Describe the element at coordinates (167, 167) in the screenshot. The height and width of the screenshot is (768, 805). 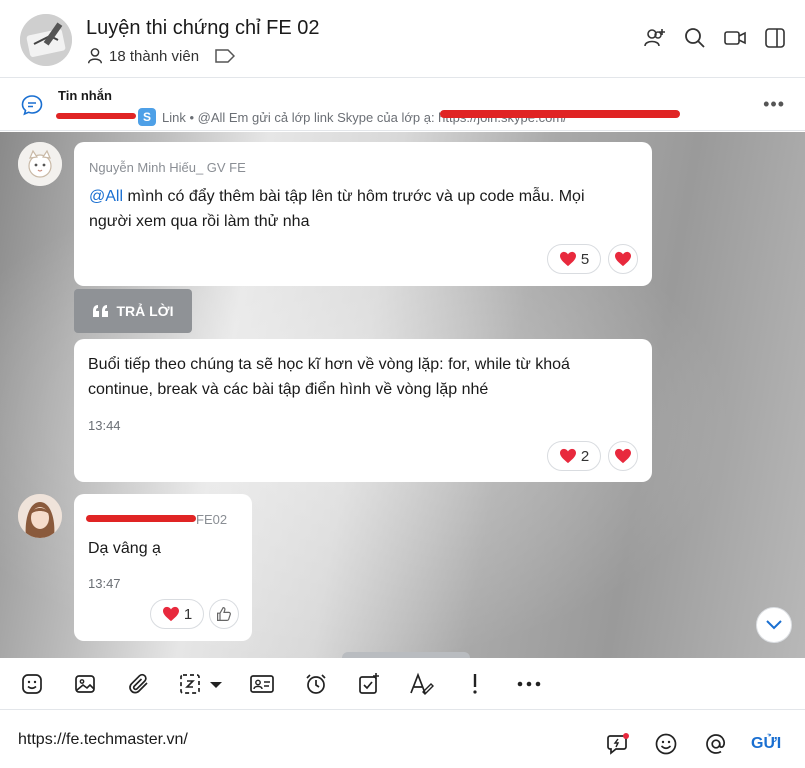
I see `sender-name: Nguyễn Minh Hiếu_ GV FE` at that location.